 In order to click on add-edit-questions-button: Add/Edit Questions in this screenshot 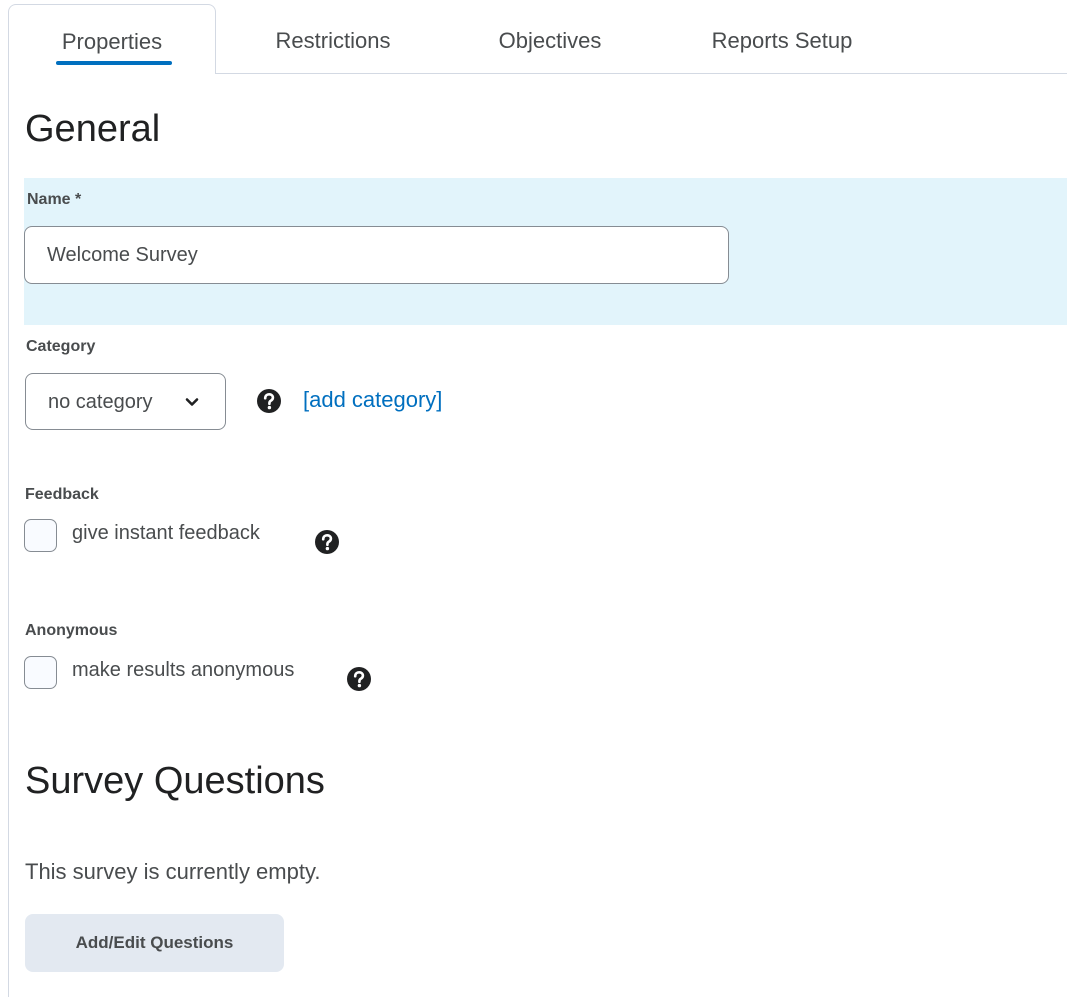, I will do `click(154, 943)`.